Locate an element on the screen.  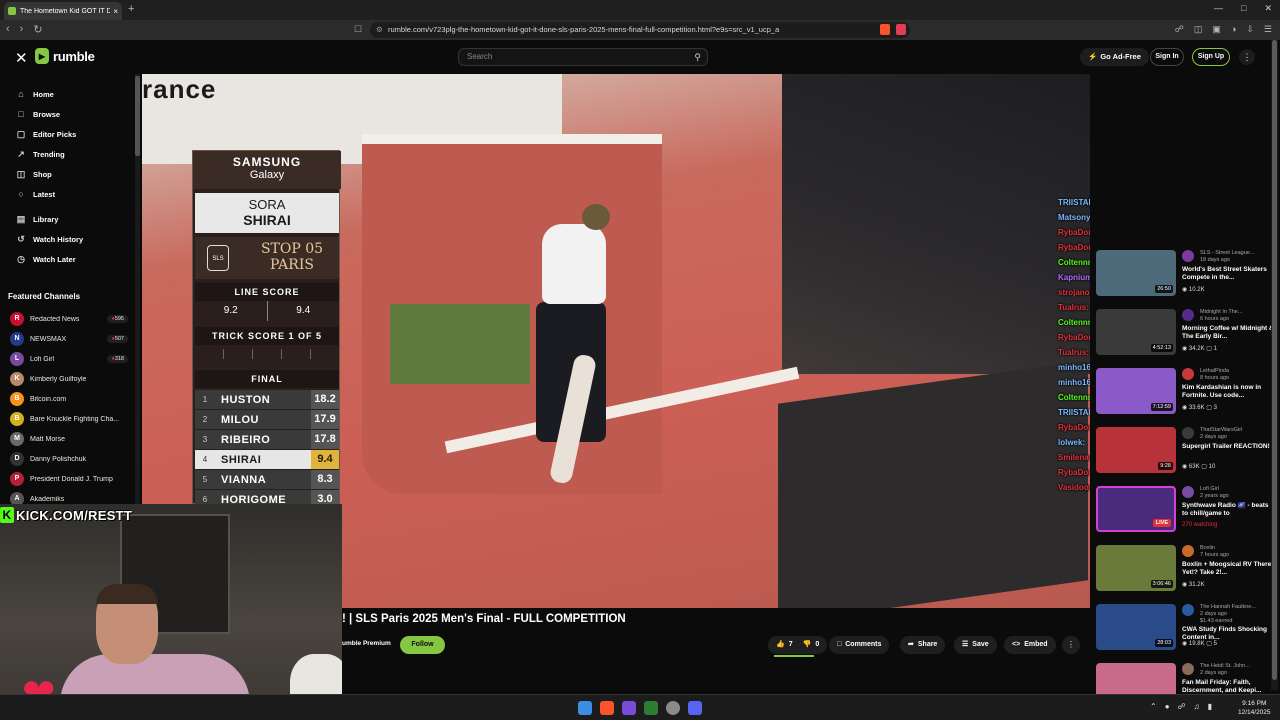
more-options-icon: ⋮ is located at coordinates (1247, 57).